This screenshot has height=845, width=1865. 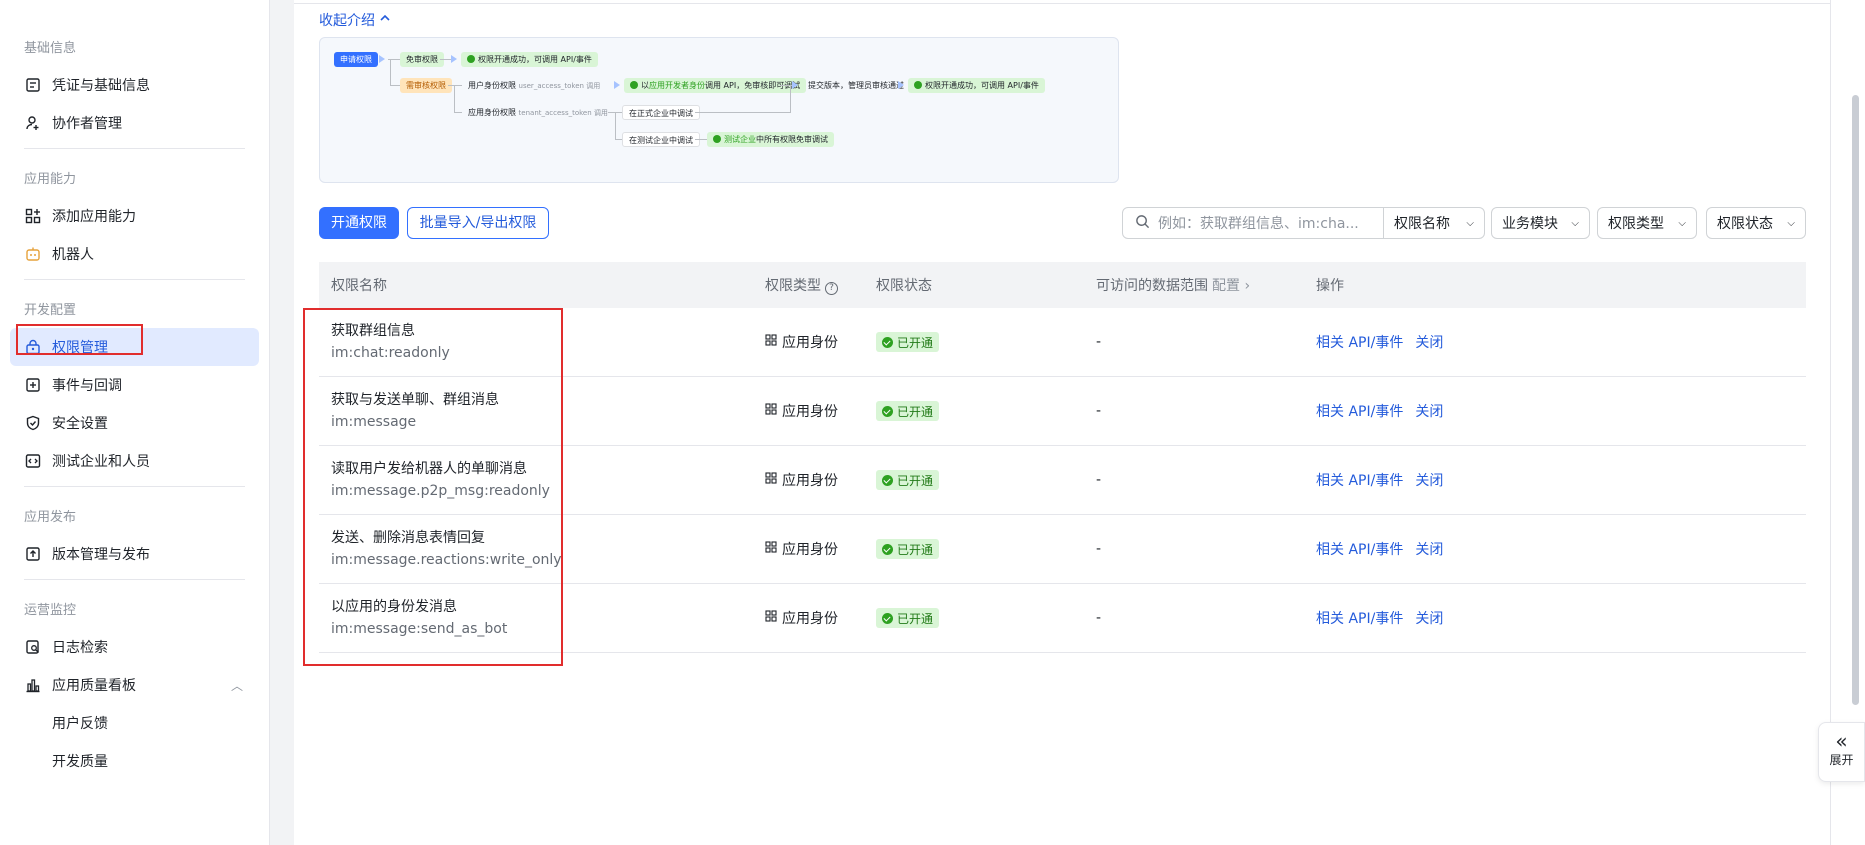 I want to click on nav-collaborators: 协作者管理, so click(x=134, y=123).